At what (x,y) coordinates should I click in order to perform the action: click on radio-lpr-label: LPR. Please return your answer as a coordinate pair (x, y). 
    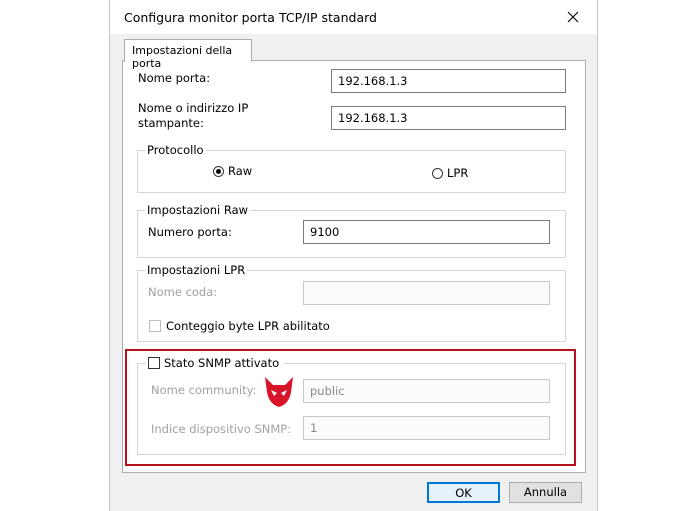
    Looking at the image, I should click on (458, 173).